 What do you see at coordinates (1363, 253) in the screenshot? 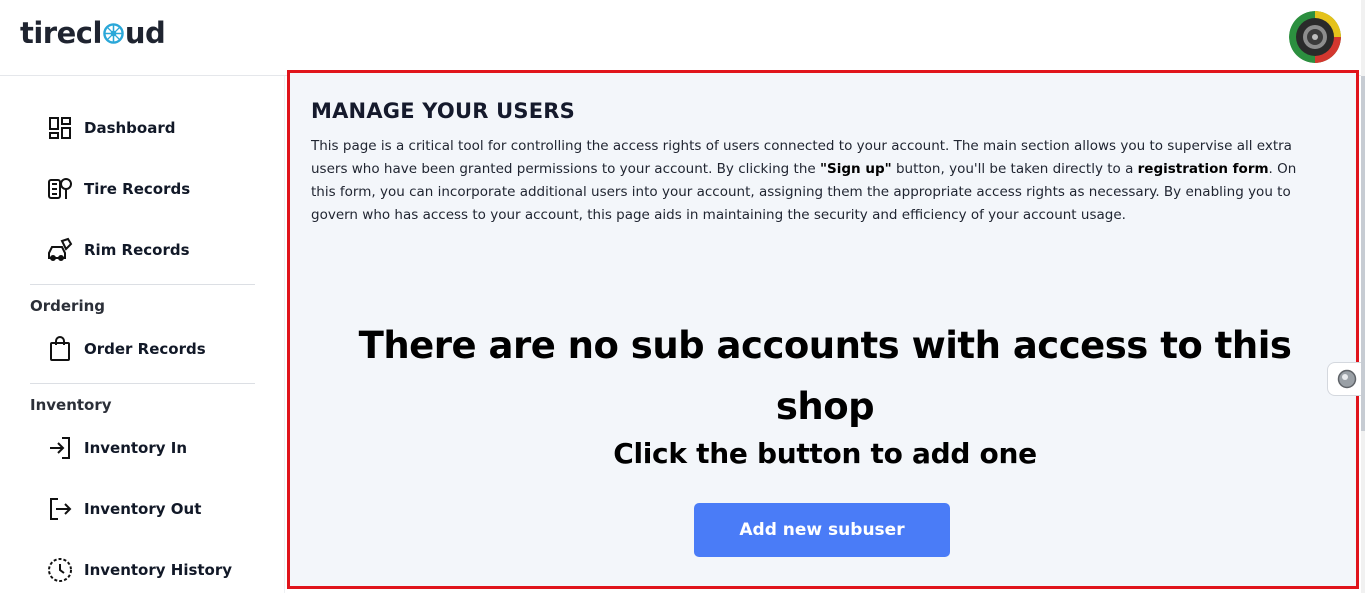
I see `scrollbar-thumb` at bounding box center [1363, 253].